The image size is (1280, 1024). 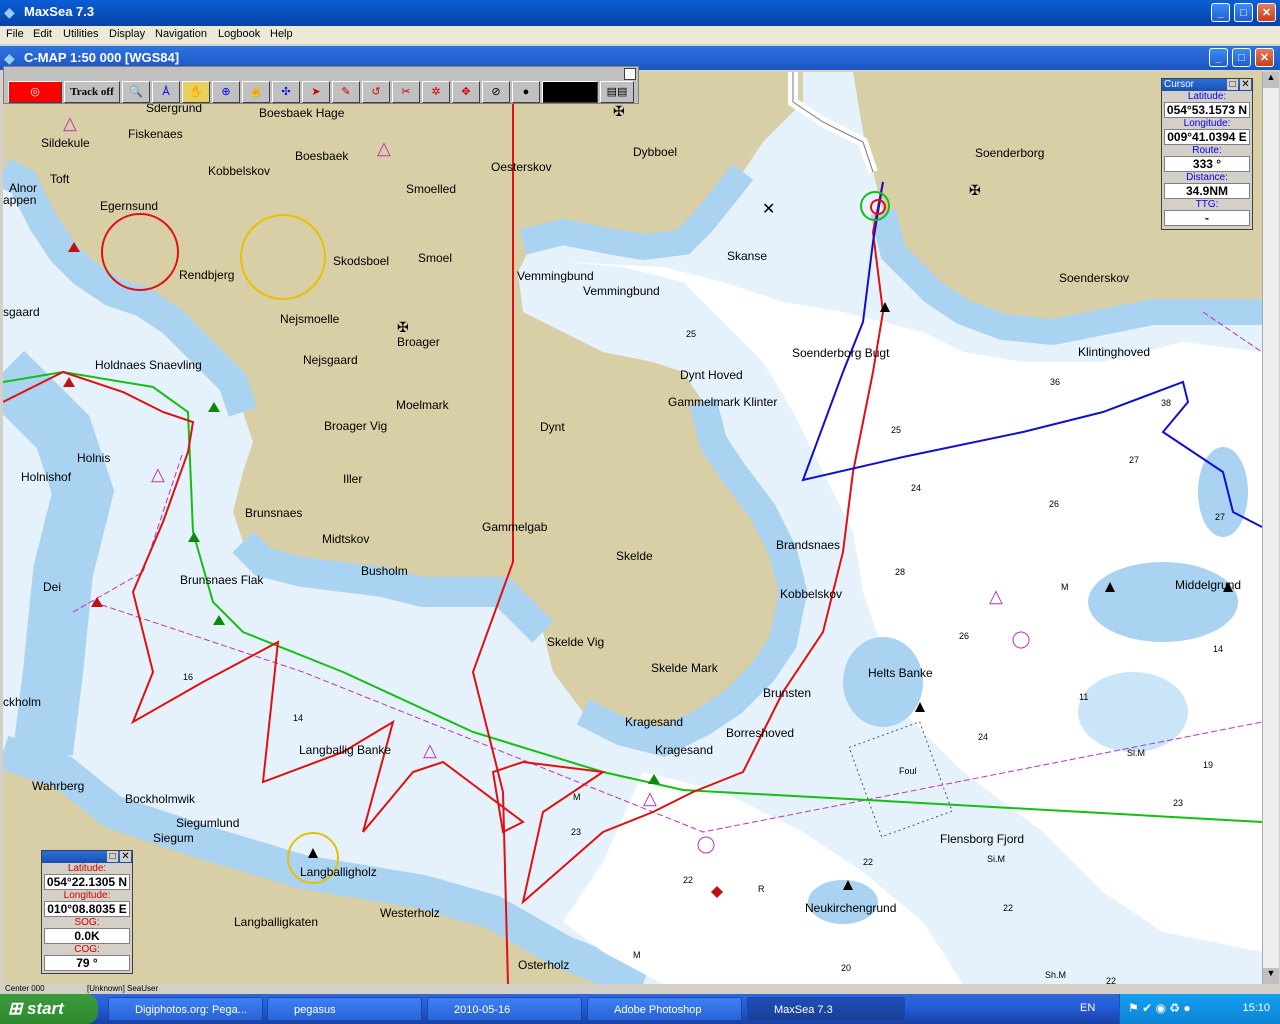 I want to click on pencil-icon: ✎, so click(x=346, y=92).